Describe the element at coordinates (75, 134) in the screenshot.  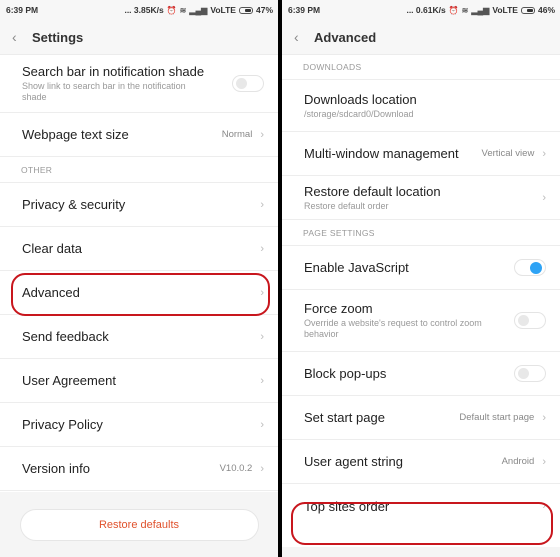
I see `setting-label: Webpage text size` at that location.